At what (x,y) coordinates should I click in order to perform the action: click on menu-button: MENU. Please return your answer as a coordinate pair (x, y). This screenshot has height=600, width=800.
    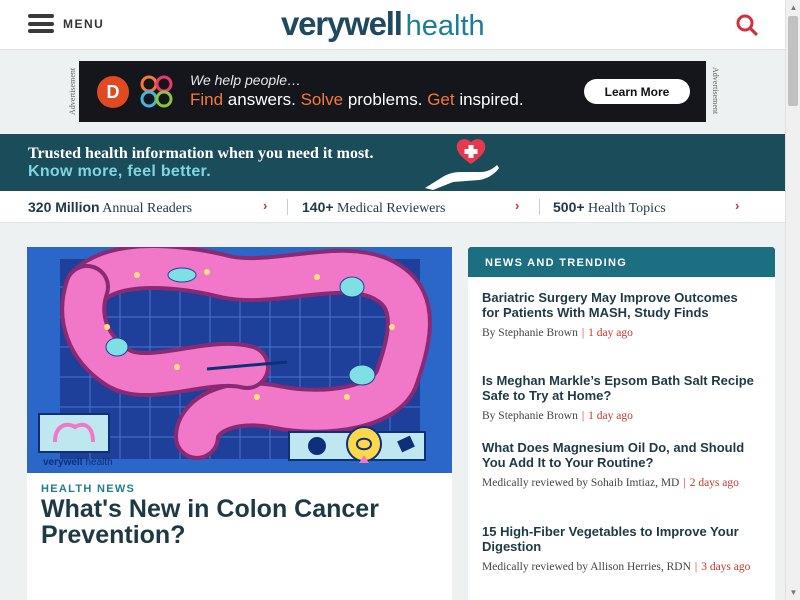
    Looking at the image, I should click on (66, 23).